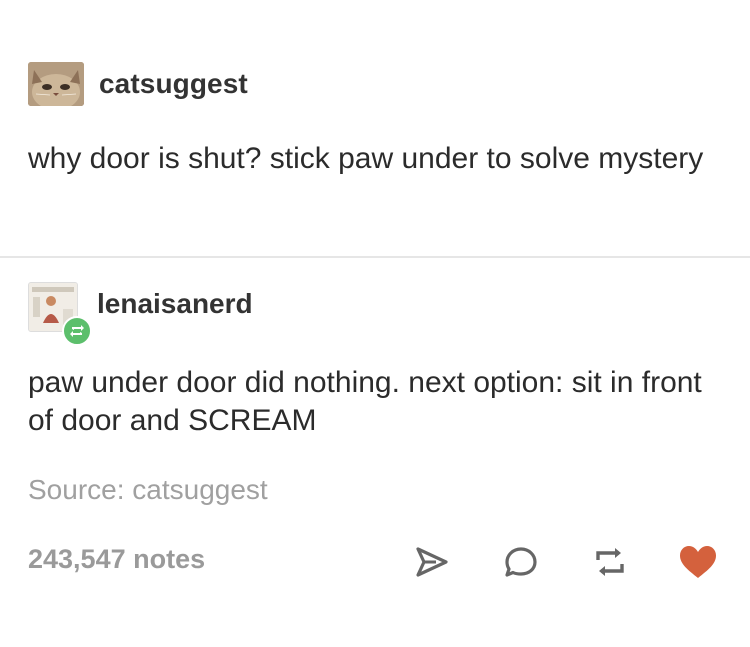 This screenshot has width=750, height=647. Describe the element at coordinates (116, 559) in the screenshot. I see `notes-count: 243,547 notes` at that location.